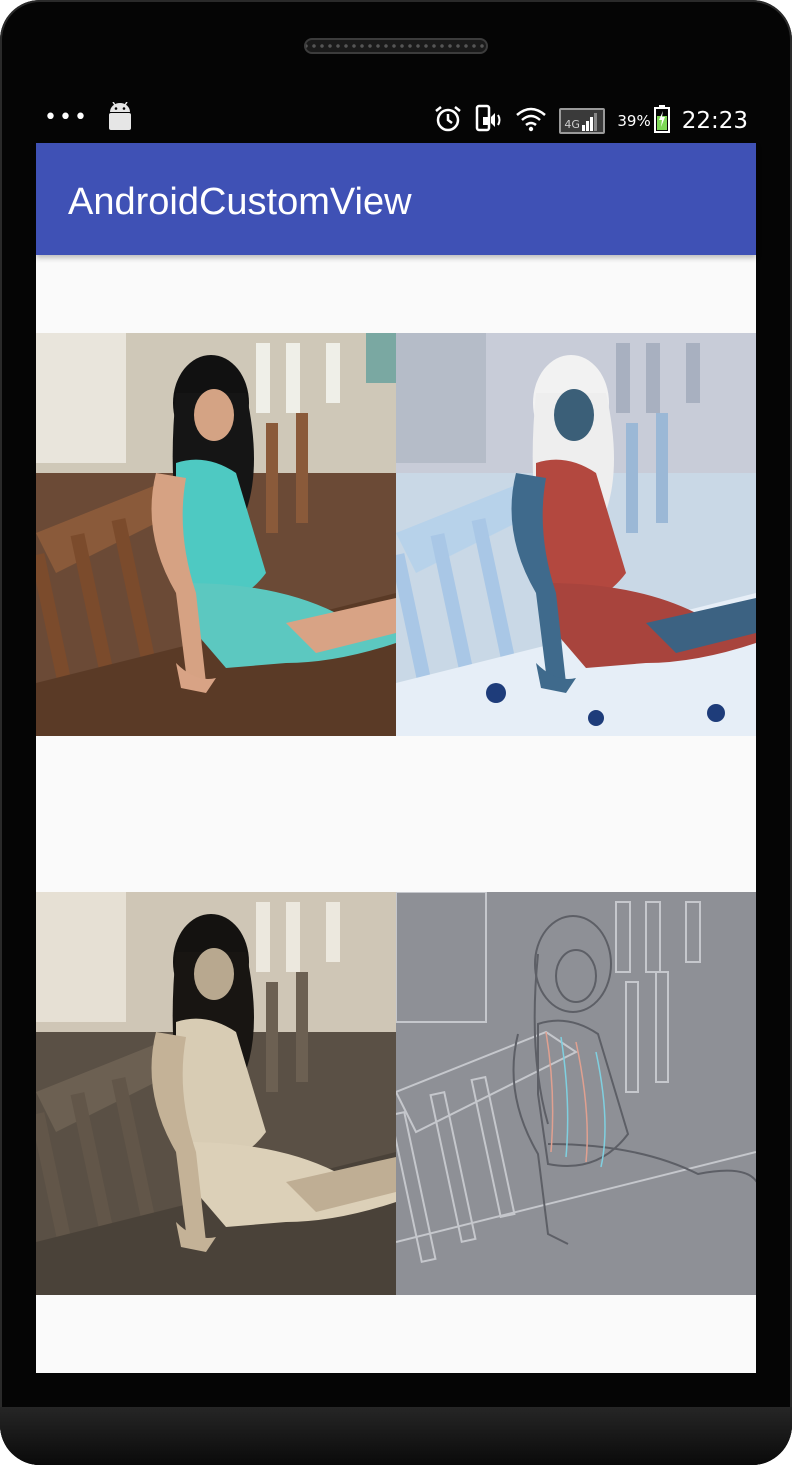  Describe the element at coordinates (576, 534) in the screenshot. I see `photo-inverted` at that location.